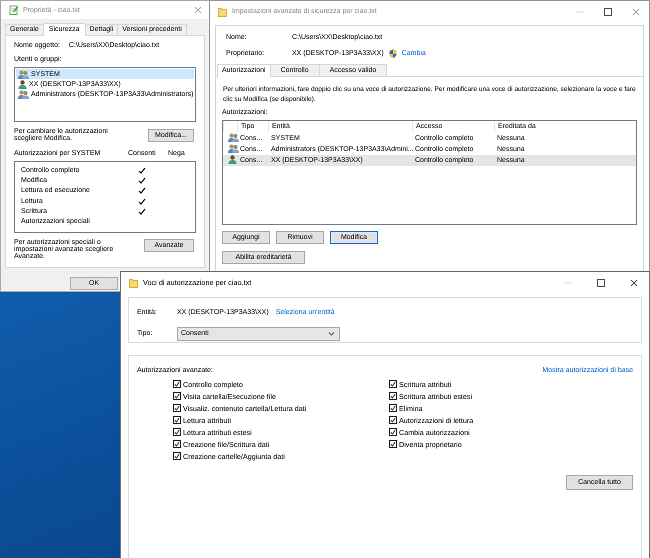 This screenshot has height=558, width=650. Describe the element at coordinates (331, 333) in the screenshot. I see `chevron-icon` at that location.